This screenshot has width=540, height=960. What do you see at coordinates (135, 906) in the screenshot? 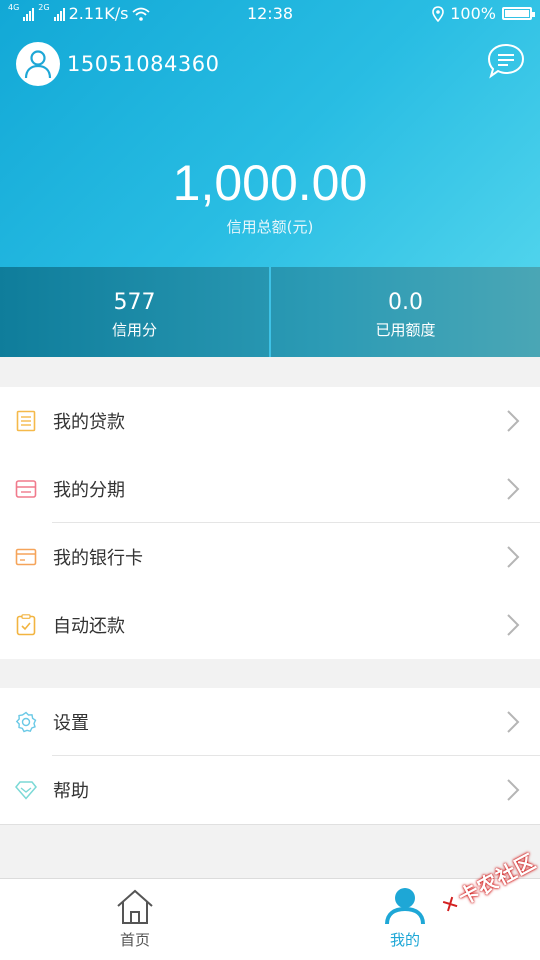
I see `home-icon` at bounding box center [135, 906].